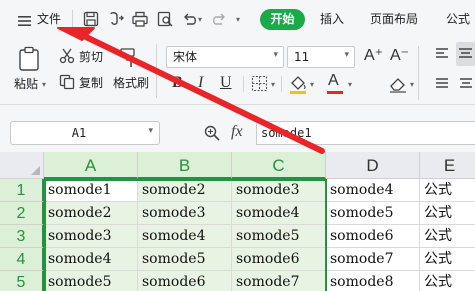  I want to click on paste-icon, so click(30, 59).